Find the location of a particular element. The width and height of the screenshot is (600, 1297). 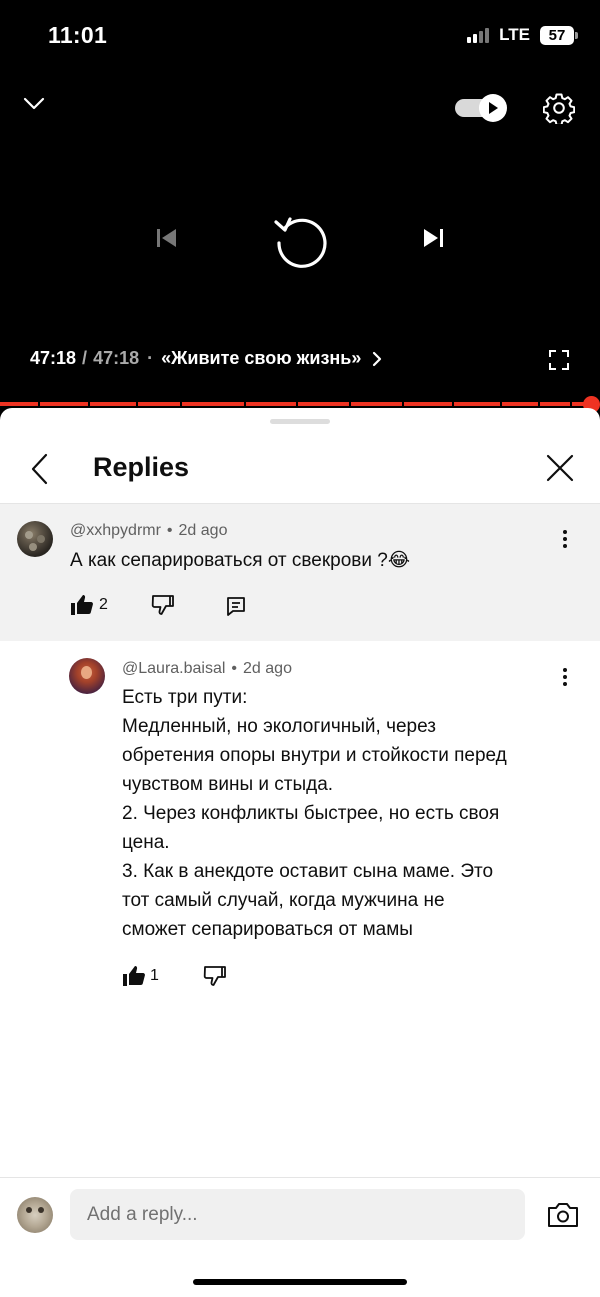

comment-meta: @Laura.baisal • 2d ago is located at coordinates (207, 668).